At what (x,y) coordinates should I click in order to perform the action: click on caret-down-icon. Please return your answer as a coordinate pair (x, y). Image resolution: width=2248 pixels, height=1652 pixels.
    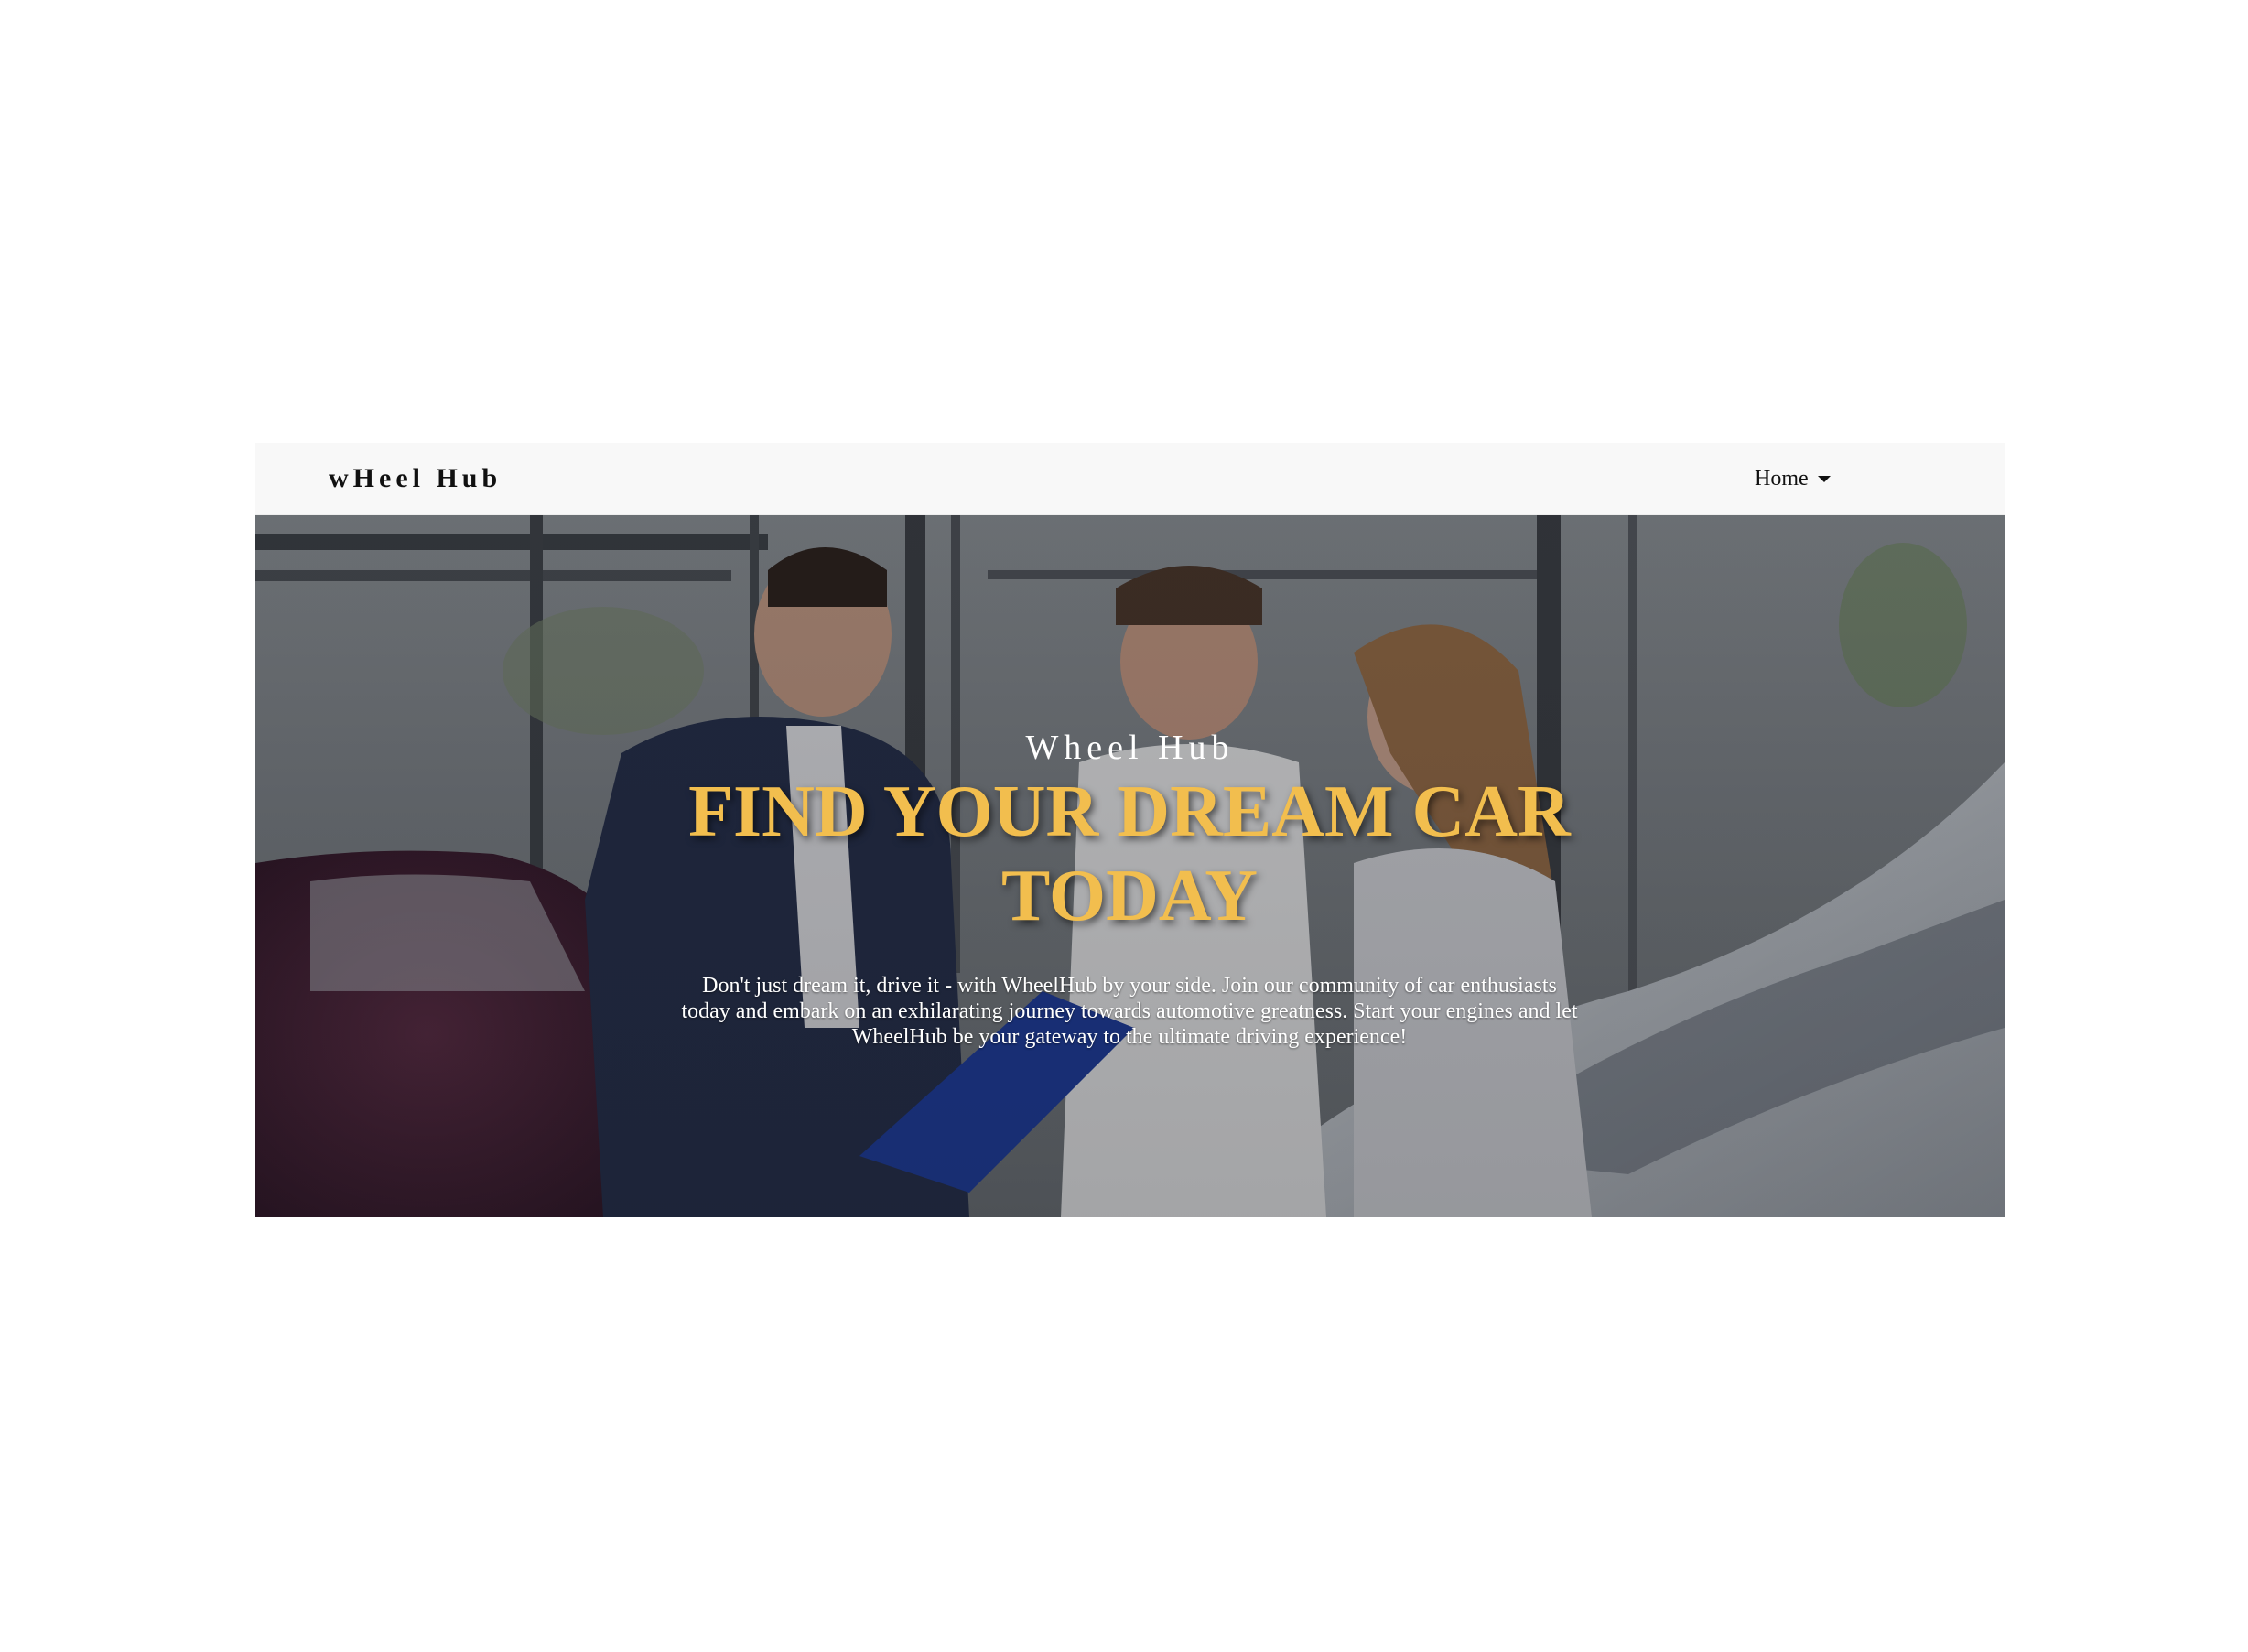
    Looking at the image, I should click on (1824, 479).